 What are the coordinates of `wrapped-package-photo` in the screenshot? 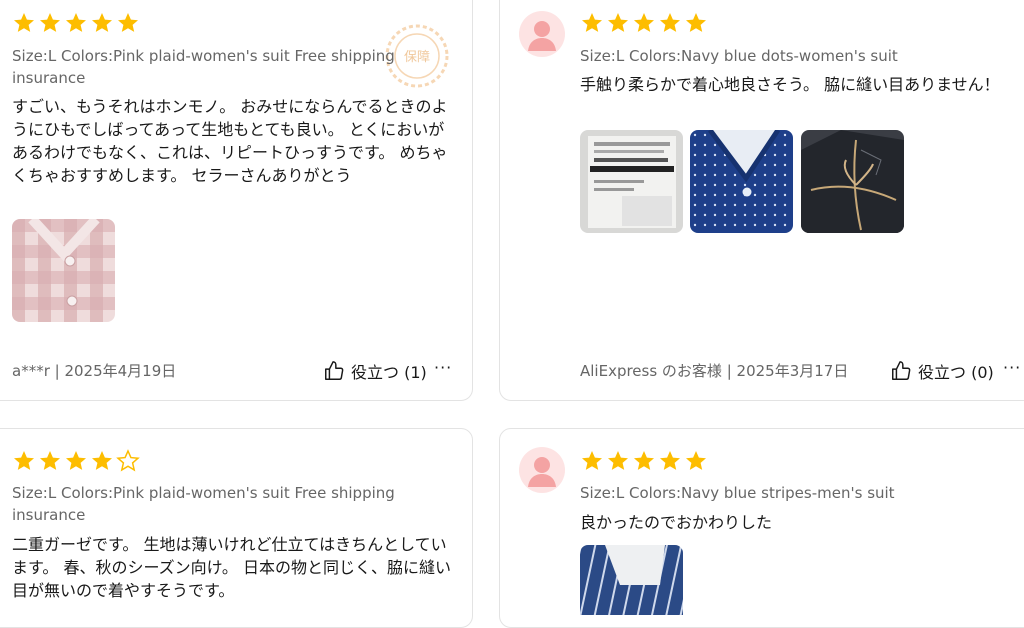 It's located at (852, 181).